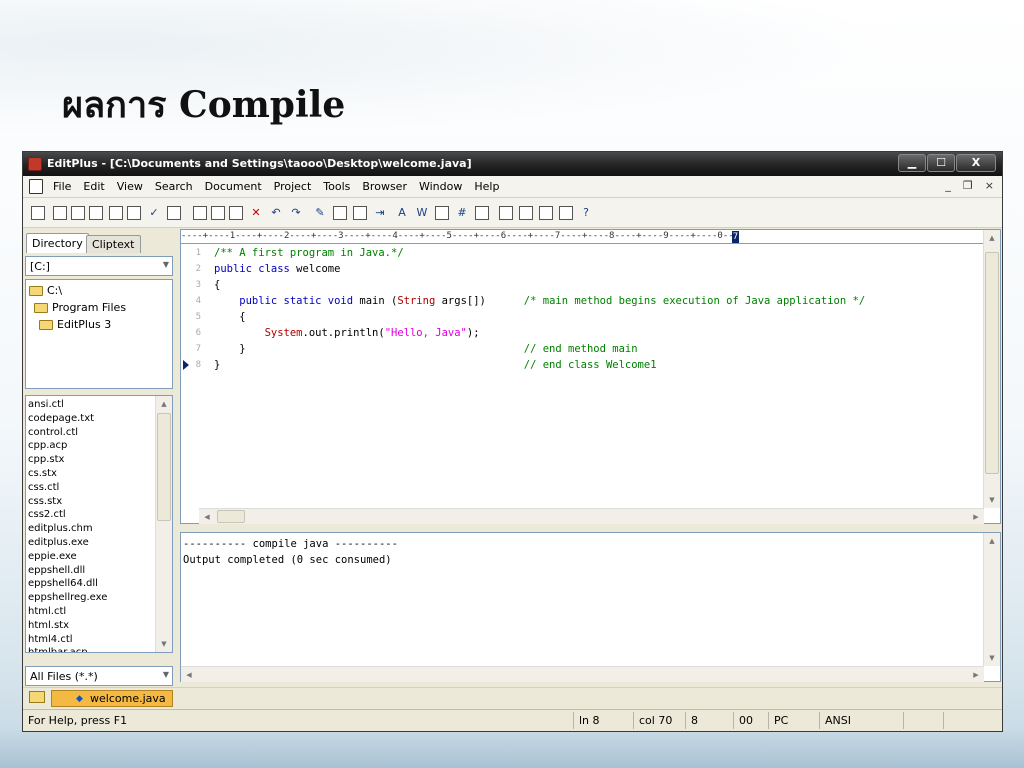  Describe the element at coordinates (440, 186) in the screenshot. I see `menu-item-window: Window` at that location.